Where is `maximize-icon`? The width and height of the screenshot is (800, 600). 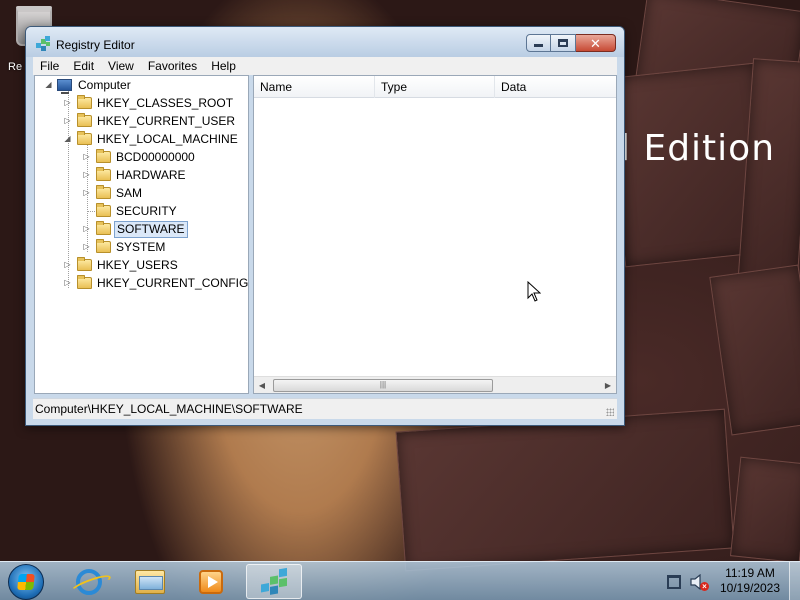
maximize-icon is located at coordinates (563, 43).